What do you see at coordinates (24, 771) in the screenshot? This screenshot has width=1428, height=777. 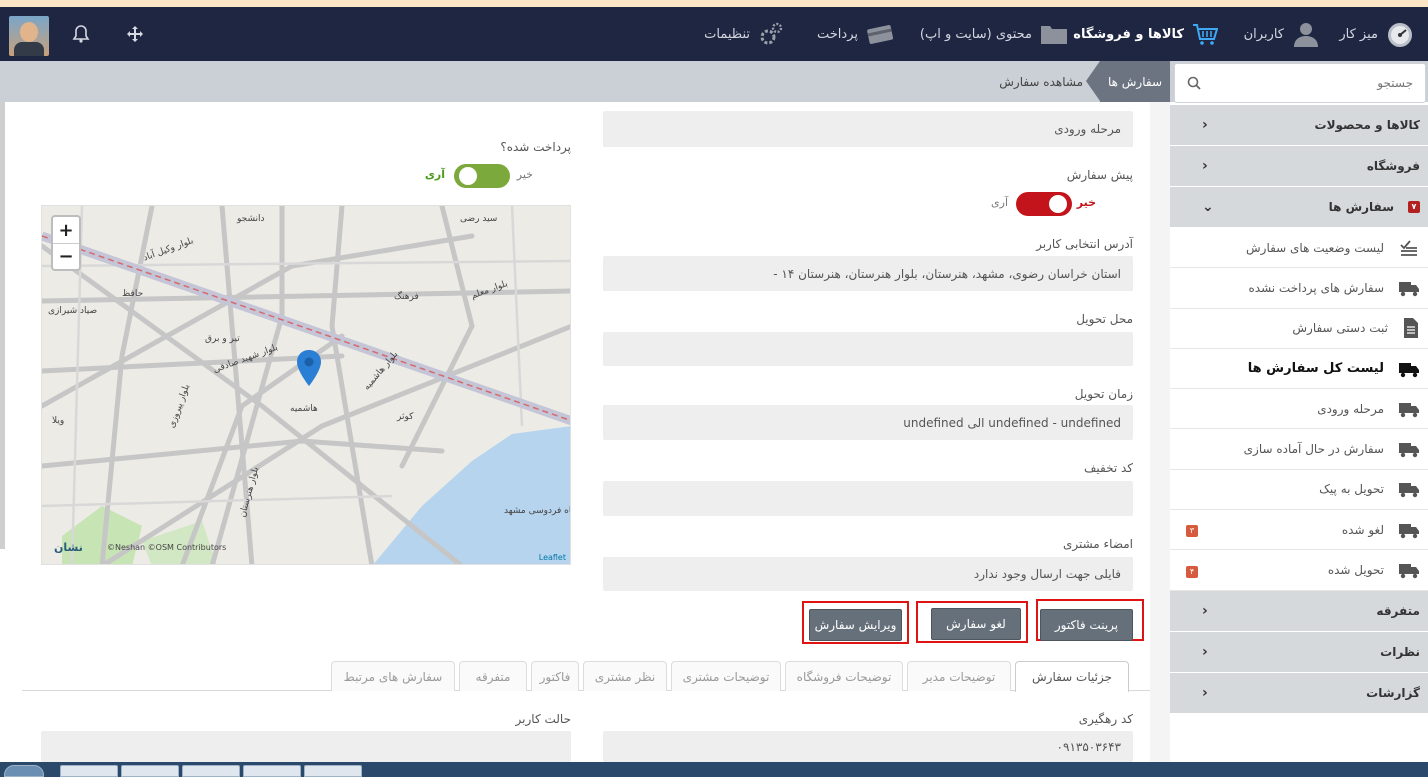 I see `taskbar-start-button` at bounding box center [24, 771].